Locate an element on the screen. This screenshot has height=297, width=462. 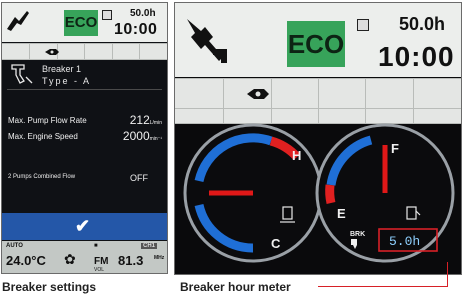
callout-line is located at coordinates (382, 286).